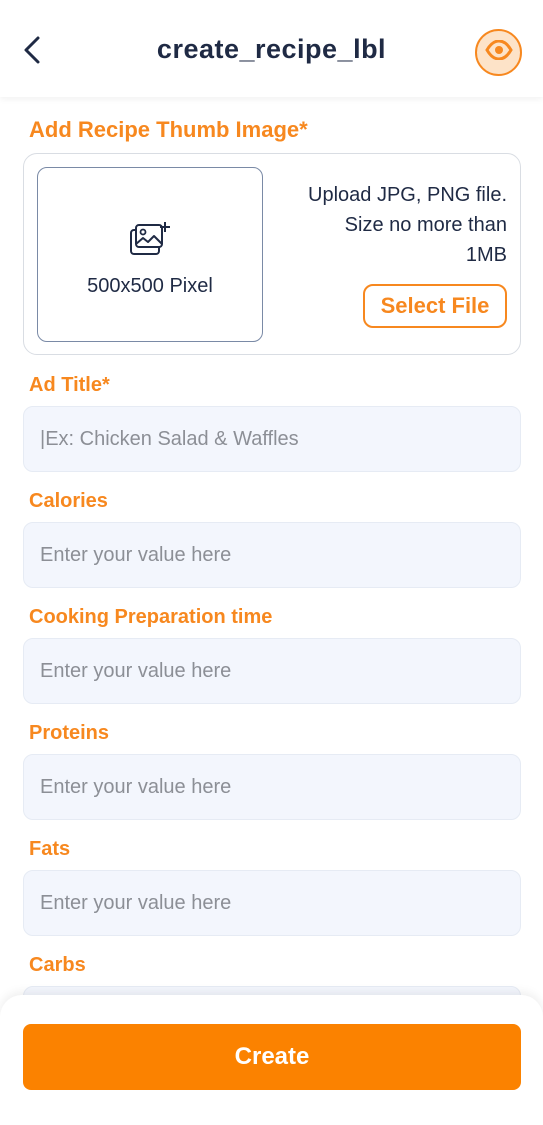 The height and width of the screenshot is (1125, 543). I want to click on page-title: create_recipe_lbl, so click(271, 49).